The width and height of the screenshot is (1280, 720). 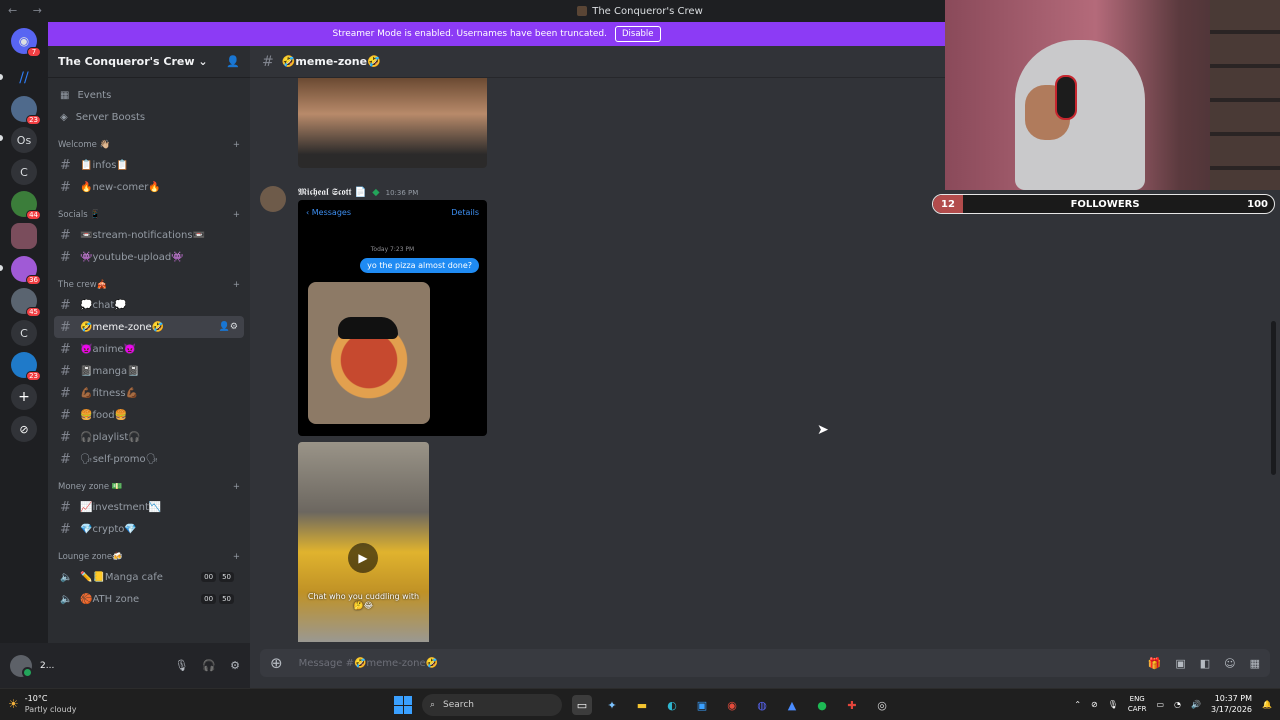 What do you see at coordinates (369, 663) in the screenshot?
I see `message-input: Message #🤣meme-zone🤣` at bounding box center [369, 663].